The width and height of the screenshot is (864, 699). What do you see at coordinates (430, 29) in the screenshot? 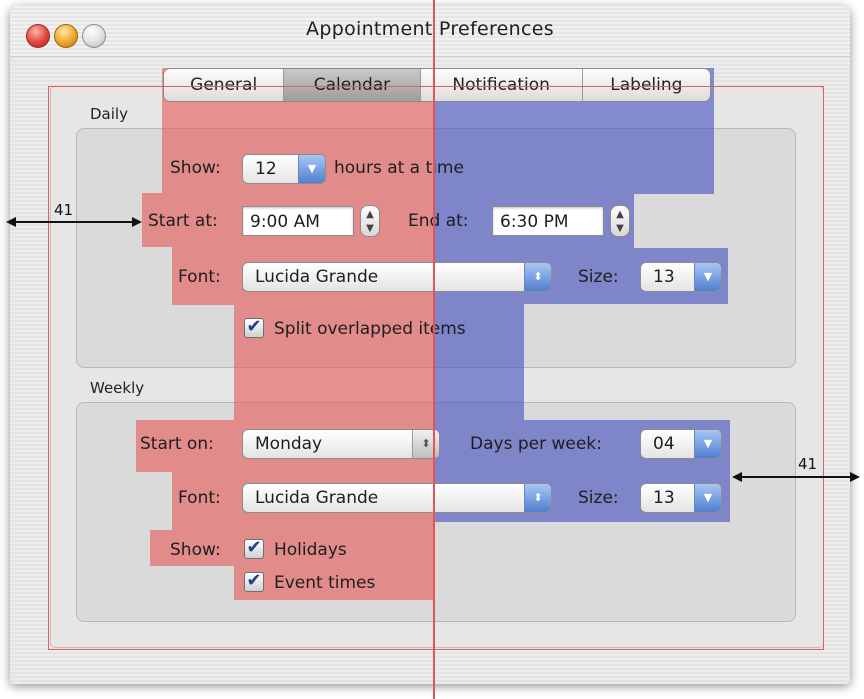
I see `window-title: Appointment Preferences` at bounding box center [430, 29].